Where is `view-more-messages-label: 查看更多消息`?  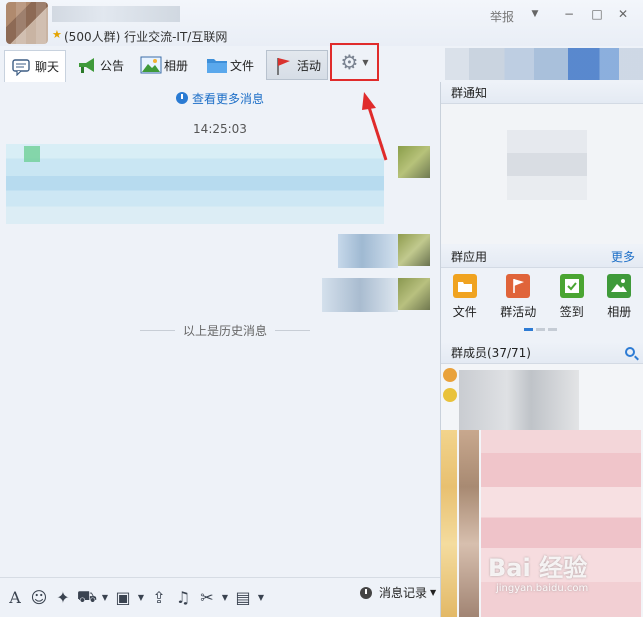 view-more-messages-label: 查看更多消息 is located at coordinates (227, 99).